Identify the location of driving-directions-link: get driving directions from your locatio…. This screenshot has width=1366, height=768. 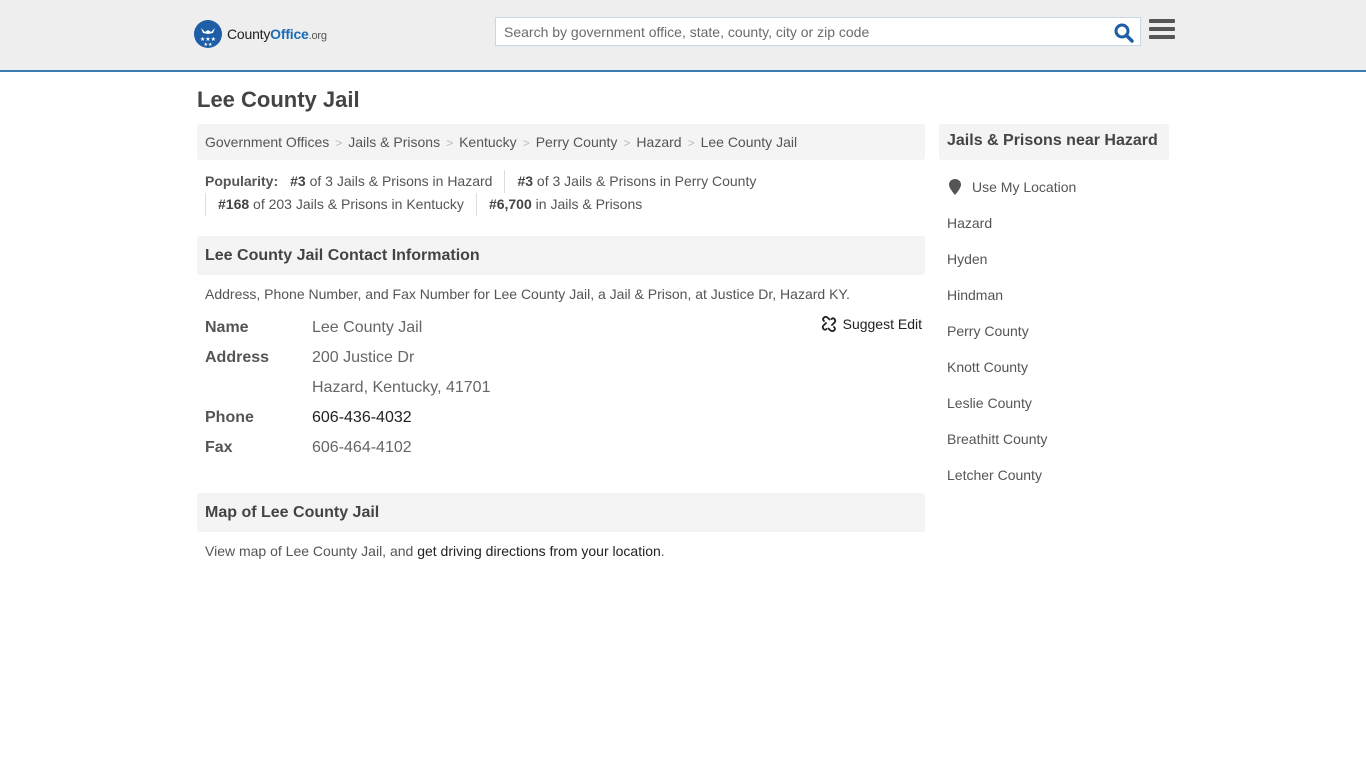
(539, 551).